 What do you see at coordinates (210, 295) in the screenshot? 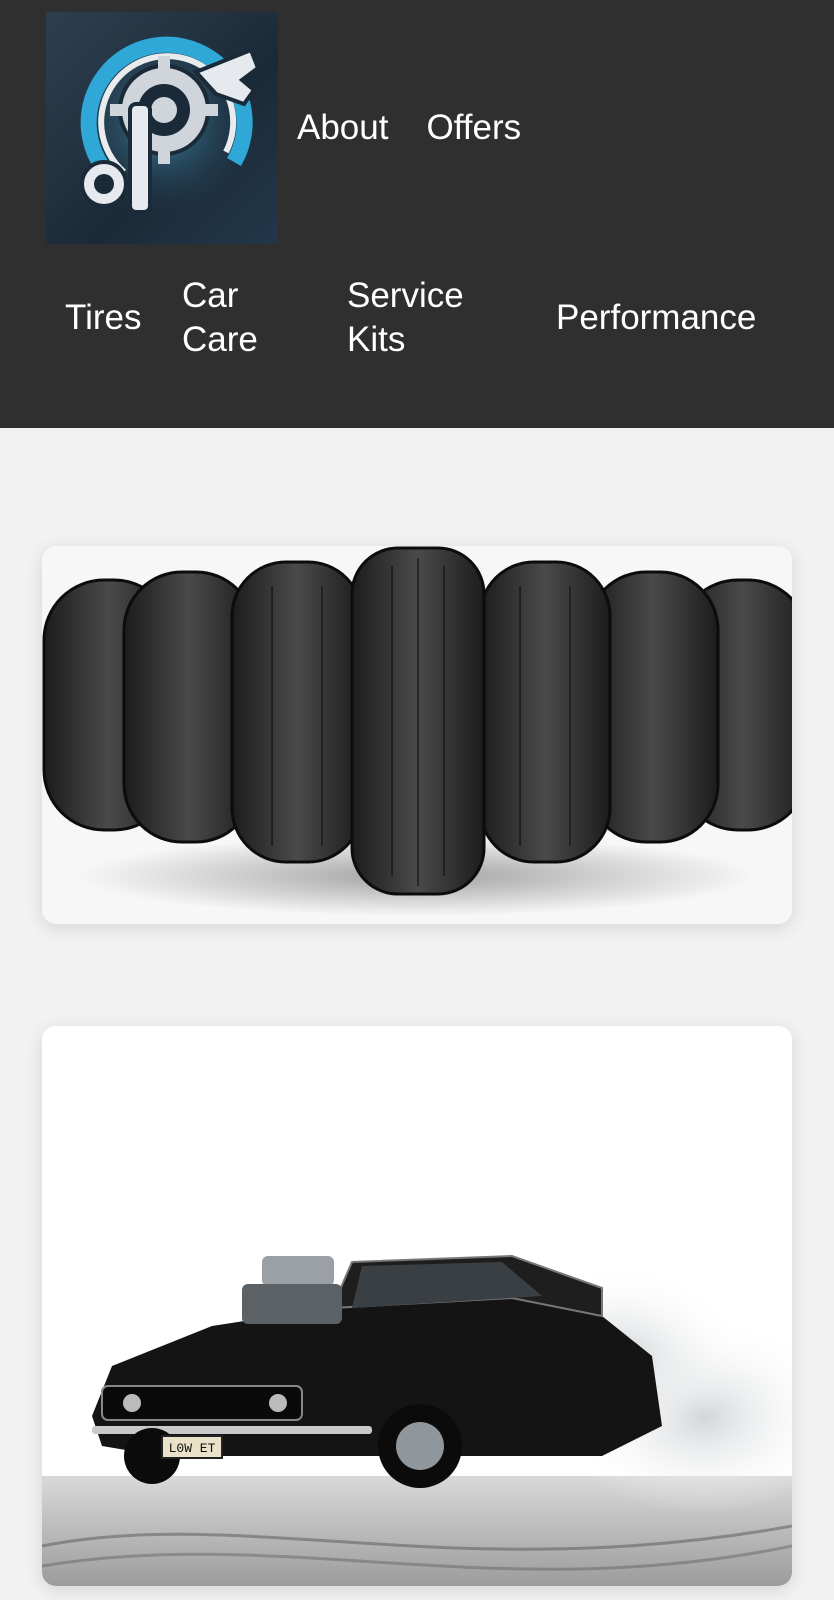
I see `category-car-care-line1: Car` at bounding box center [210, 295].